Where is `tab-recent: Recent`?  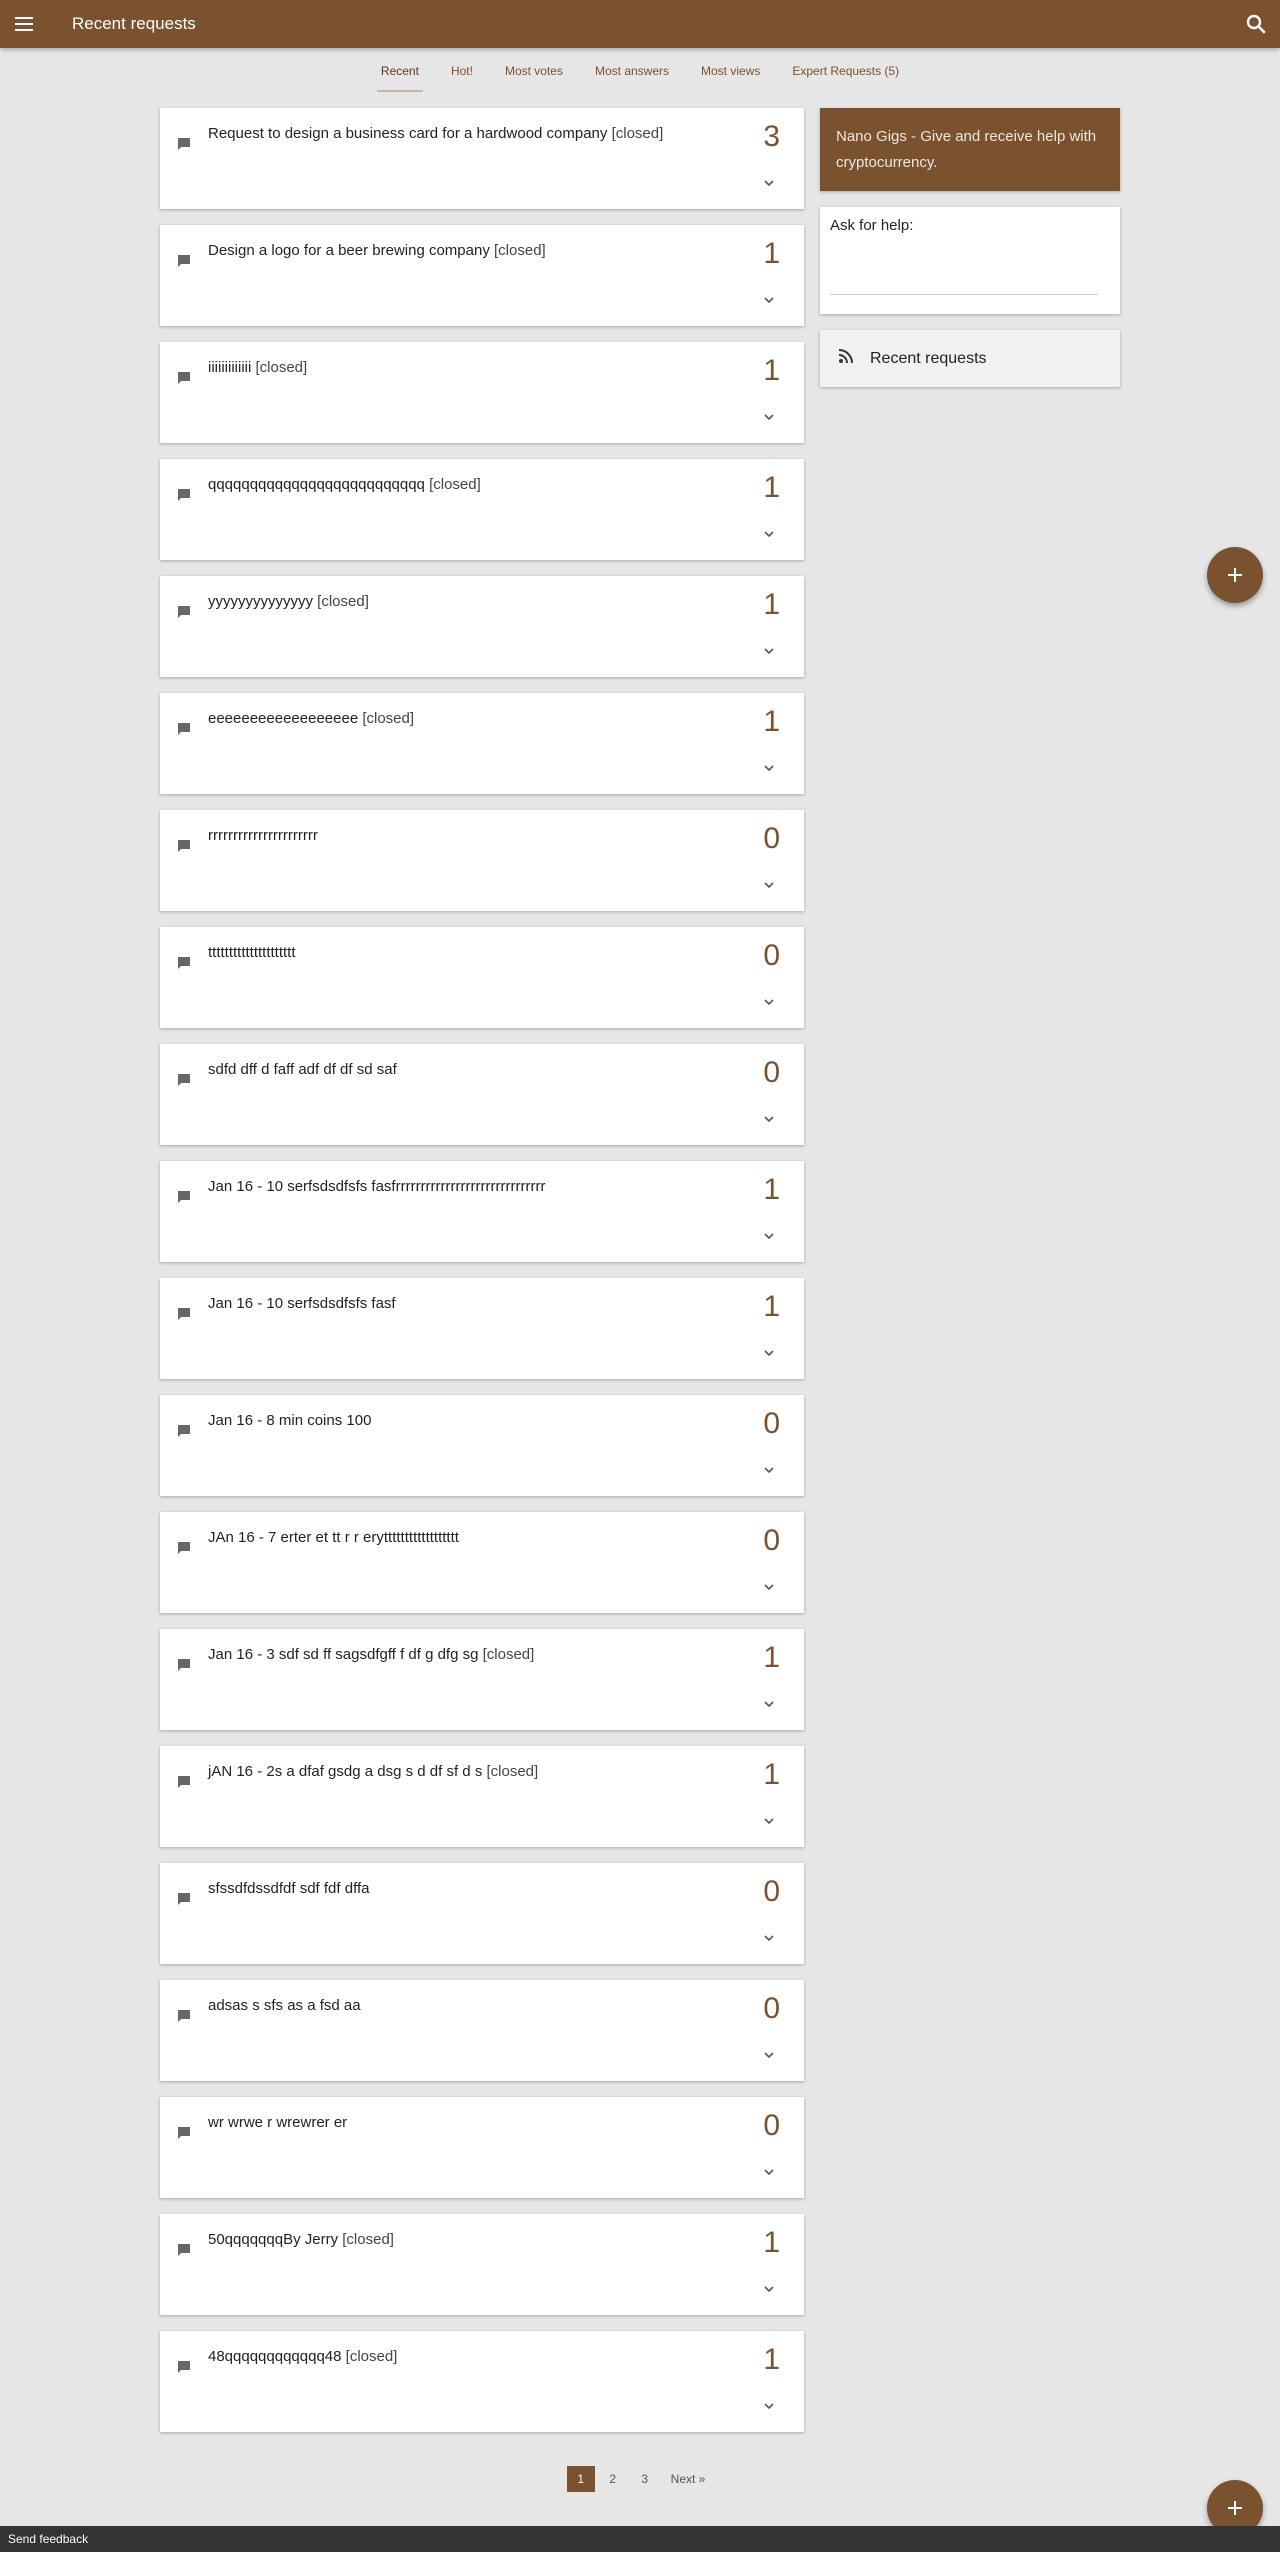 tab-recent: Recent is located at coordinates (400, 71).